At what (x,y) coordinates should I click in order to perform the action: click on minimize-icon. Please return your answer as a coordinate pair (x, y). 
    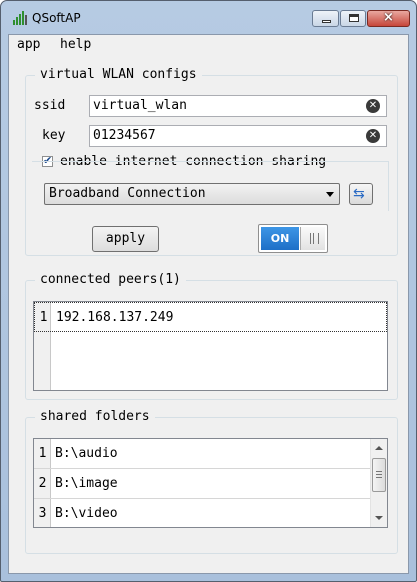
    Looking at the image, I should click on (326, 21).